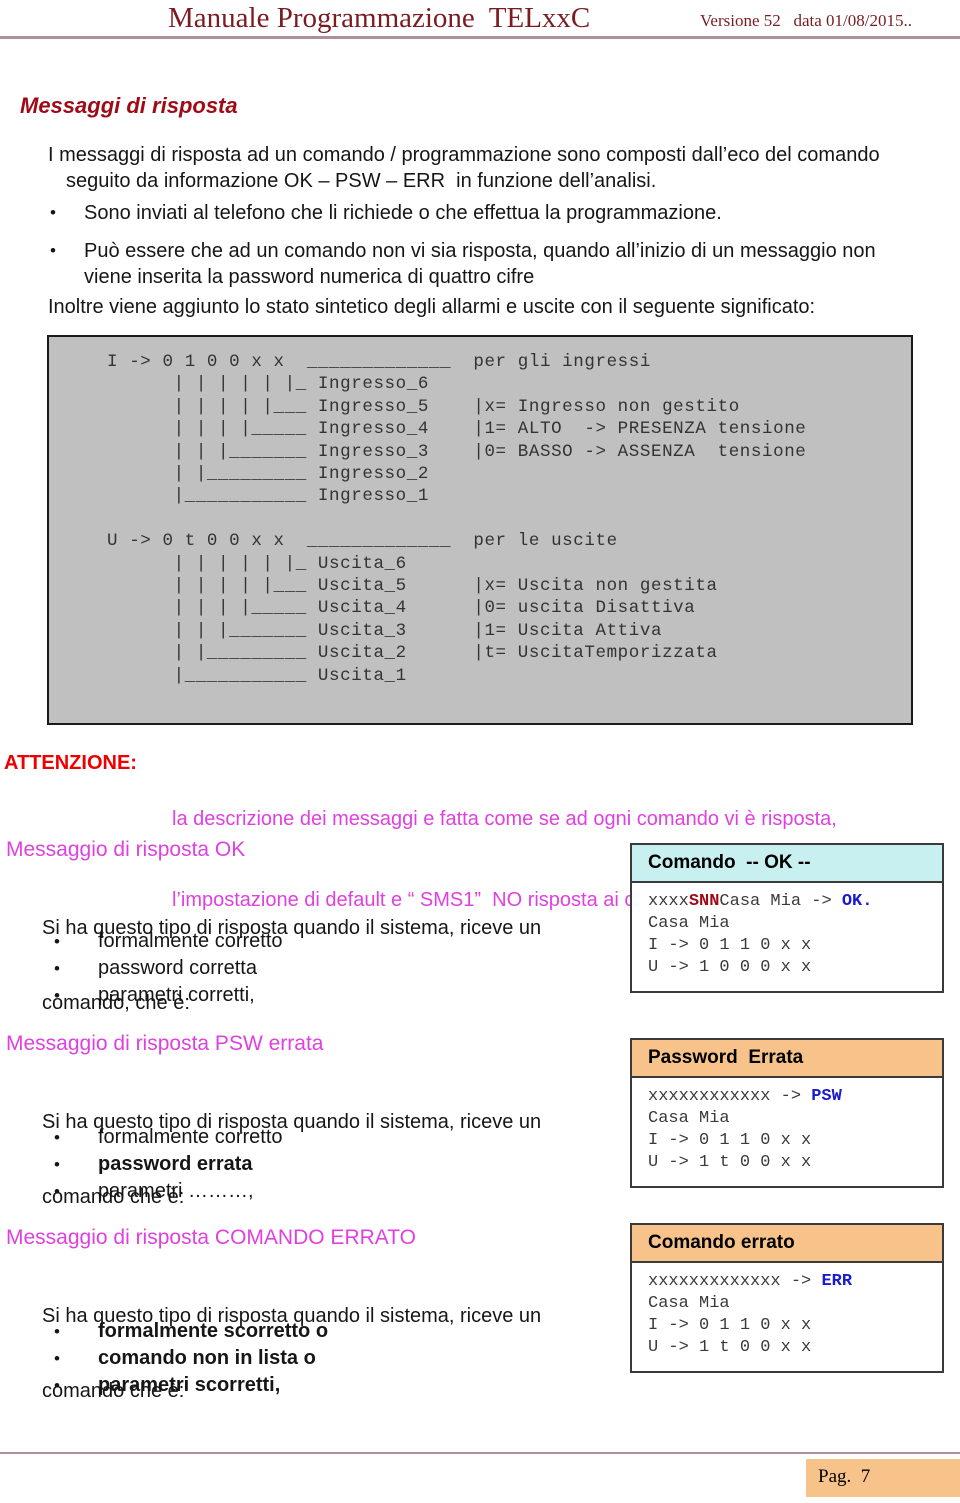  I want to click on list-item: • password errata, so click(164, 1164).